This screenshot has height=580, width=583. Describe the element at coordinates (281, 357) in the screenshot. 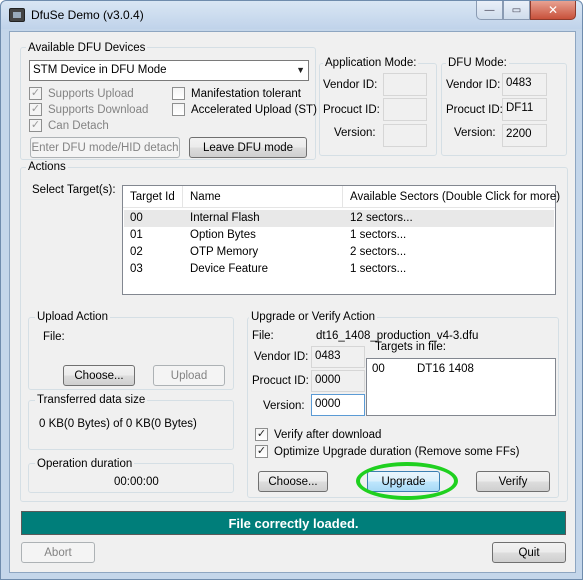

I see `upgrade-vendor-label: Vendor ID:` at that location.